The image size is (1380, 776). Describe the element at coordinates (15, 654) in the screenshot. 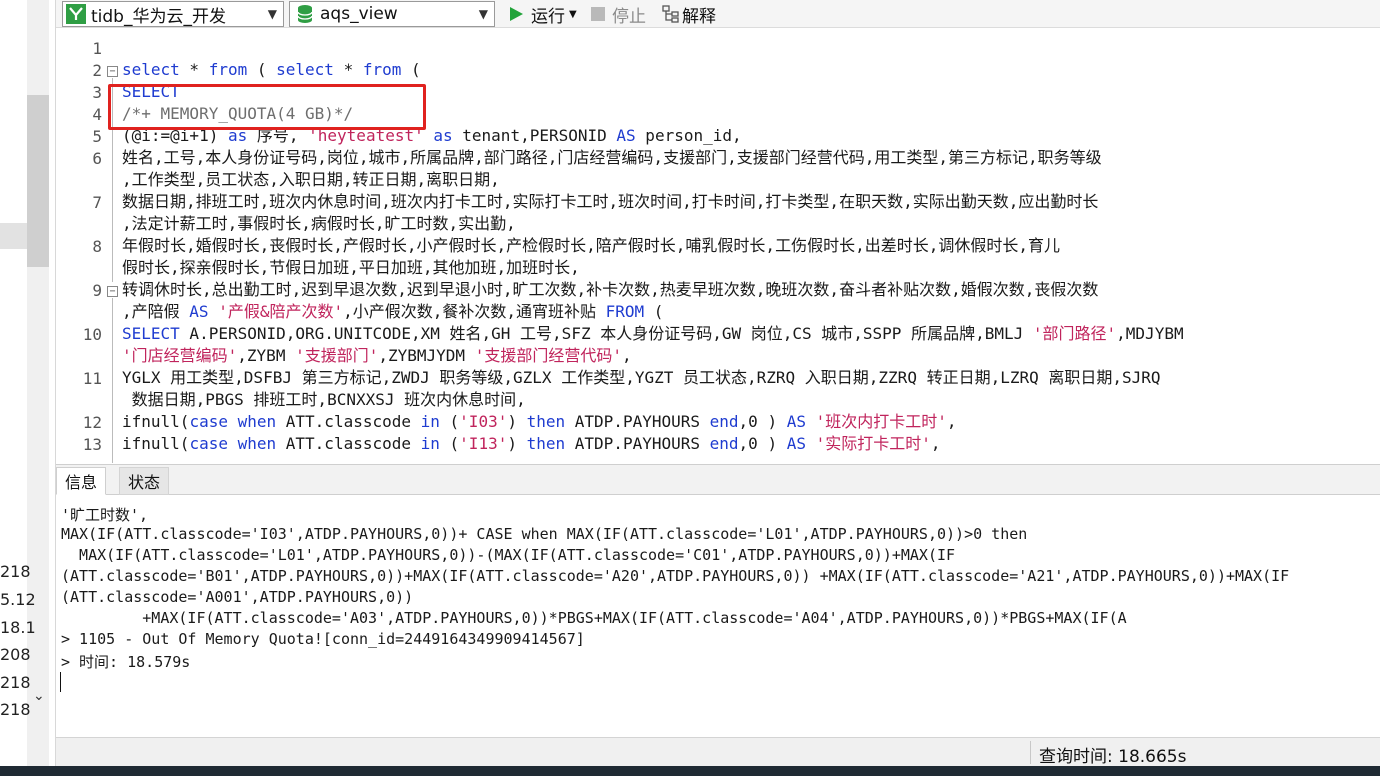

I see `left-panel-value: 208` at that location.